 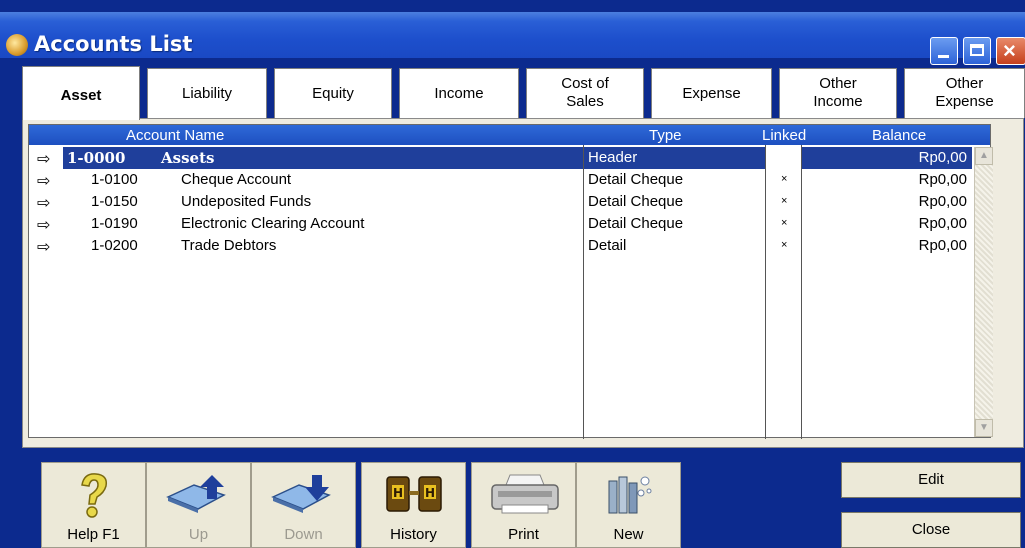 I want to click on edit-button: Edit, so click(x=931, y=480).